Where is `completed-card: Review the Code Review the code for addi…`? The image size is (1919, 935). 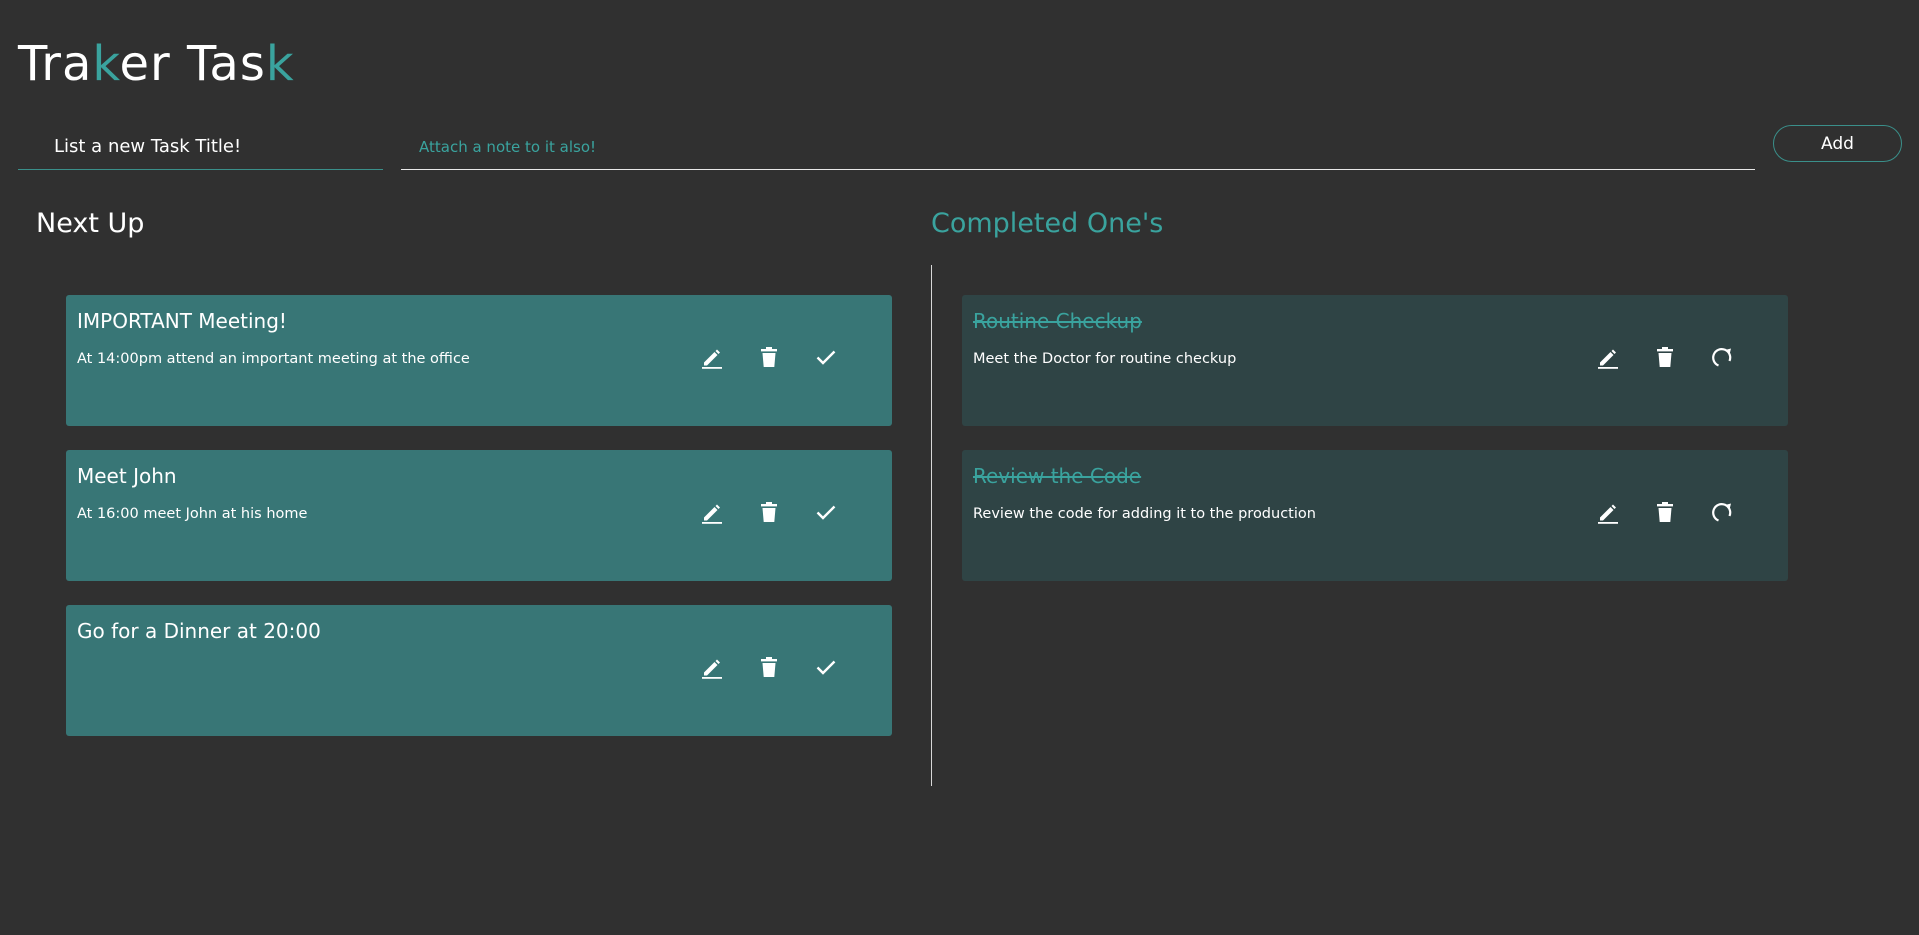 completed-card: Review the Code Review the code for addi… is located at coordinates (1375, 515).